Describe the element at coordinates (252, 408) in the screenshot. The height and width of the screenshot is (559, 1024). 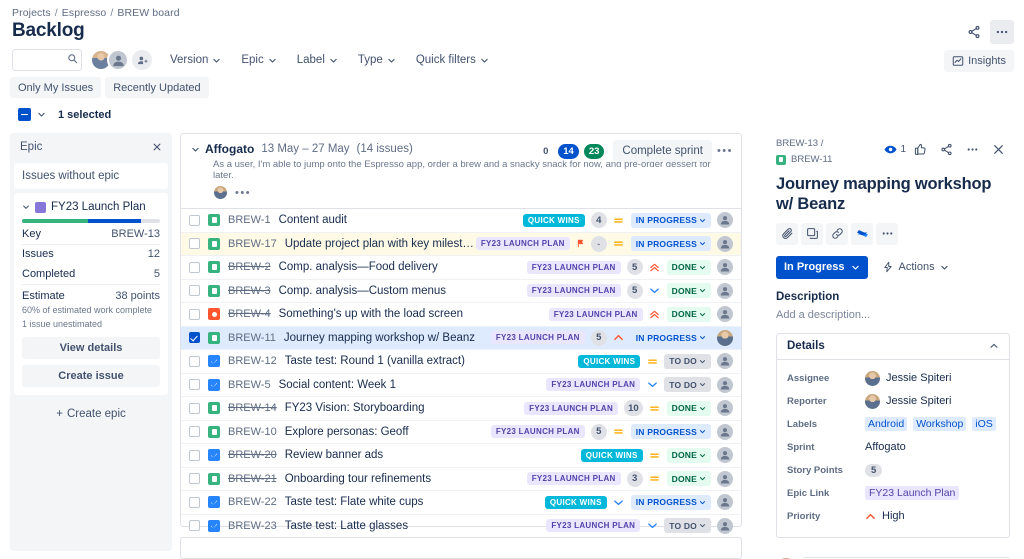
I see `issue-key: BREW-14` at that location.